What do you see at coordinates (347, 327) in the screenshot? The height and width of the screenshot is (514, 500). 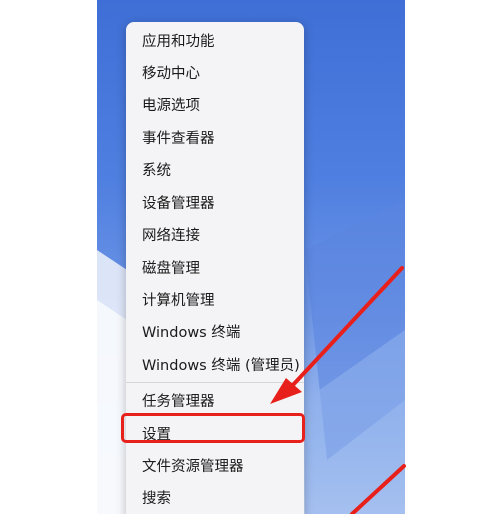 I see `pointer-arrow-shaft` at bounding box center [347, 327].